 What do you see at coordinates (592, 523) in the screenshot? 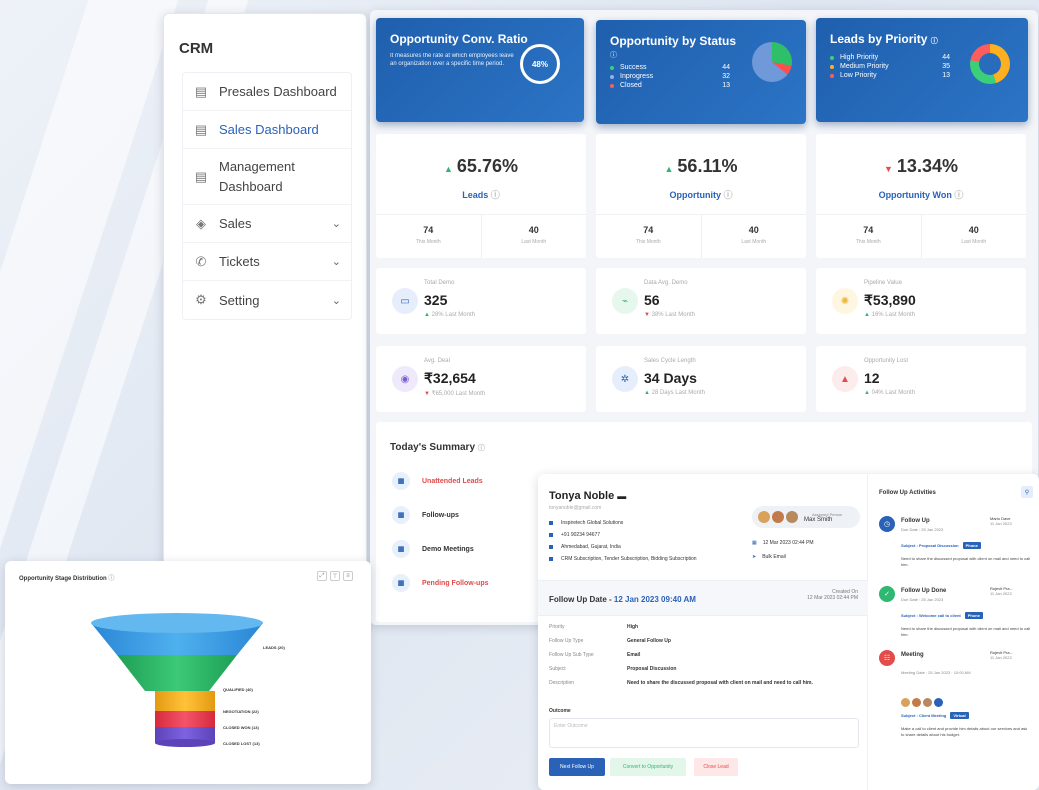
I see `info-text: Inspiretech Global Solutions` at bounding box center [592, 523].